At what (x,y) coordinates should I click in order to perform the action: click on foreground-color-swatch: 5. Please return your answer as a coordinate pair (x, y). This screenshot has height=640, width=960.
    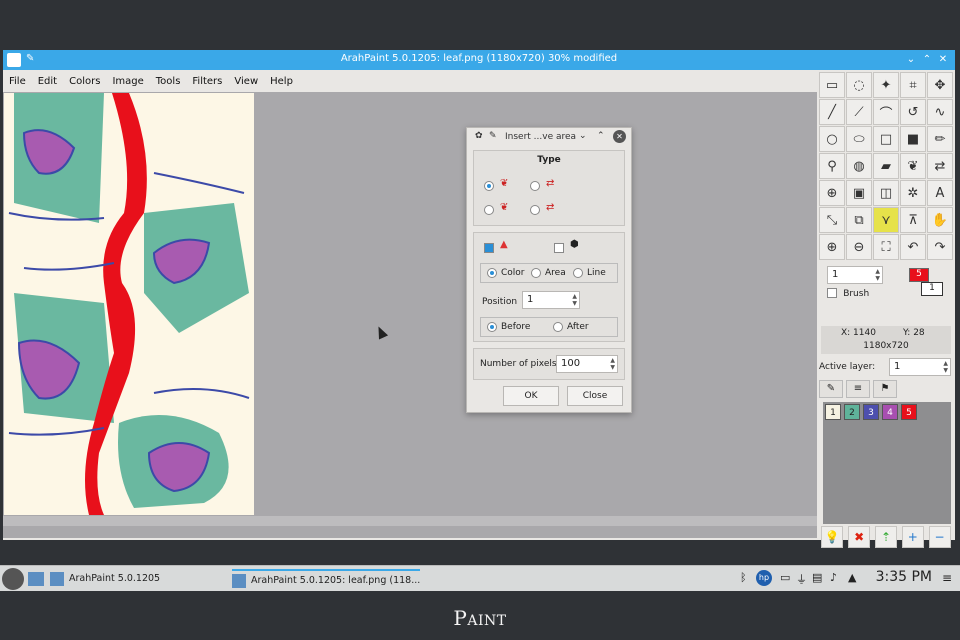
    Looking at the image, I should click on (919, 275).